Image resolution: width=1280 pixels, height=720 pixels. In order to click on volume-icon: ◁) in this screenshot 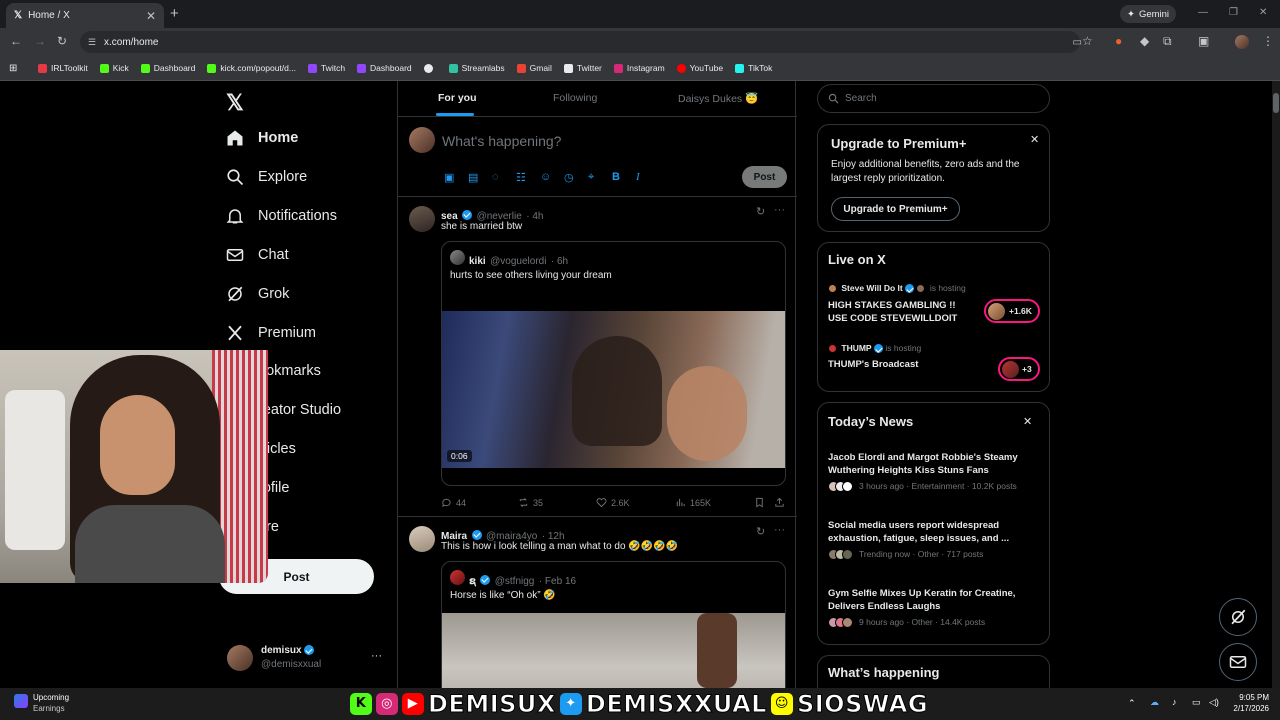, I will do `click(1214, 702)`.